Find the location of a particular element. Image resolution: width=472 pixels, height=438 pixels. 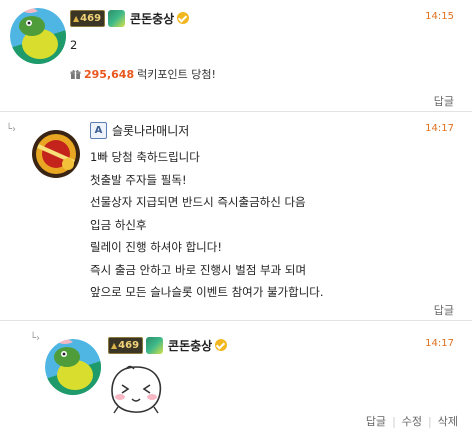

edit-button: 수정 is located at coordinates (412, 421).